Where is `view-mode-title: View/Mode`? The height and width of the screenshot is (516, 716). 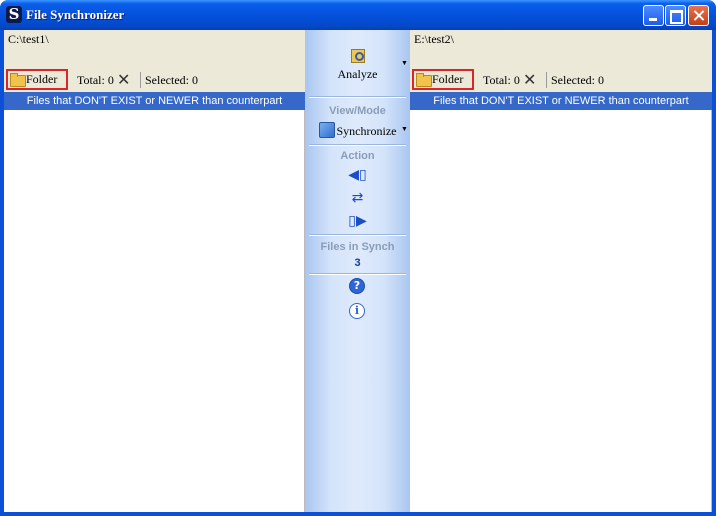 view-mode-title: View/Mode is located at coordinates (357, 111).